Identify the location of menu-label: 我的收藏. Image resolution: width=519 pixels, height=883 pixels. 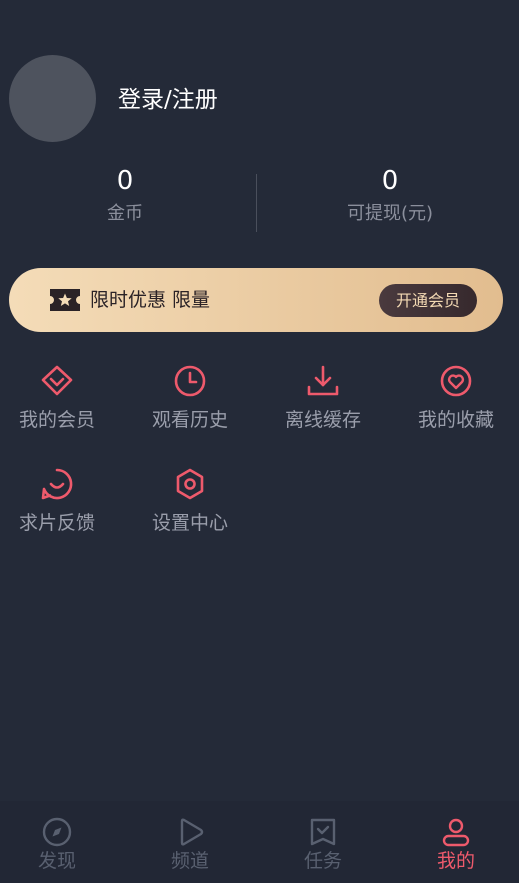
(455, 420).